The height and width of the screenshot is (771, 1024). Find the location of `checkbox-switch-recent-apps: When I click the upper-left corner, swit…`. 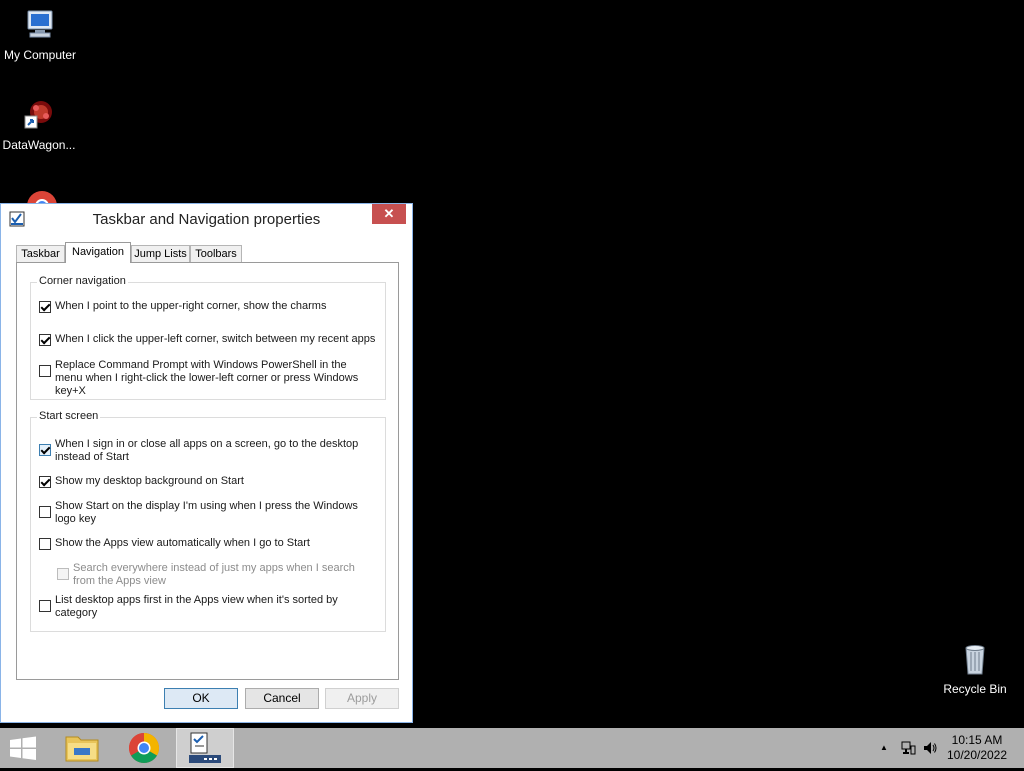

checkbox-switch-recent-apps: When I click the upper-left corner, swit… is located at coordinates (207, 339).